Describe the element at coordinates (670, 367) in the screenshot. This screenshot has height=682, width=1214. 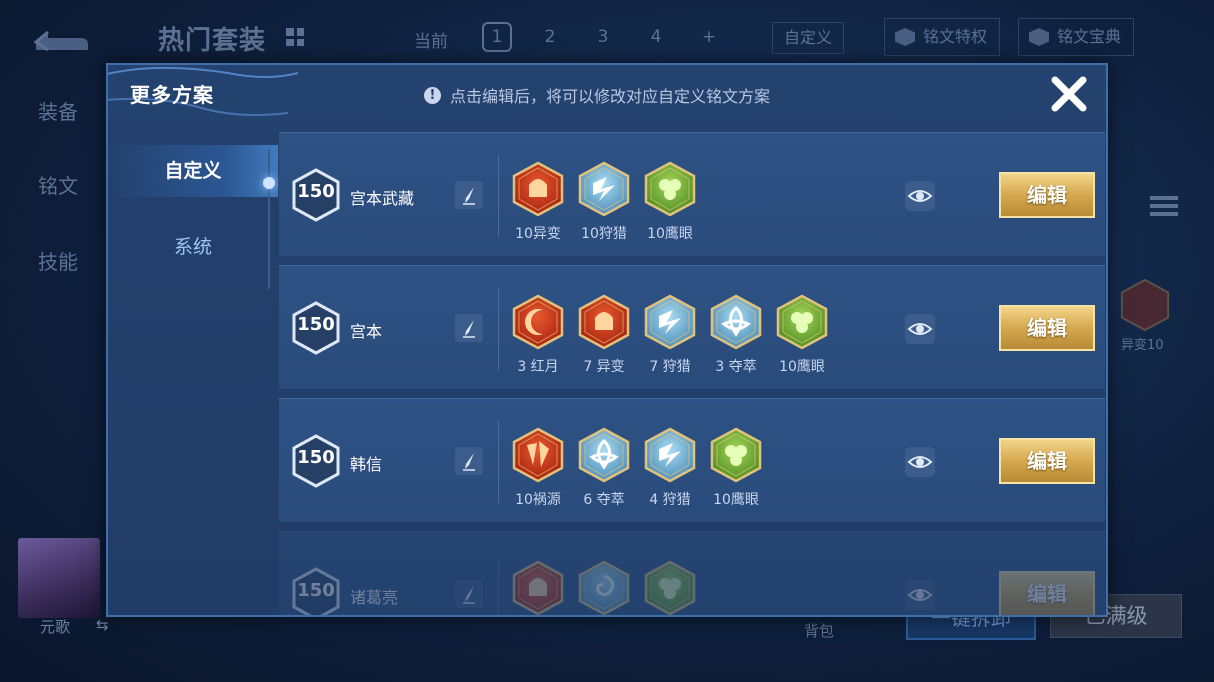
I see `rune-label: 7 狩猎` at that location.